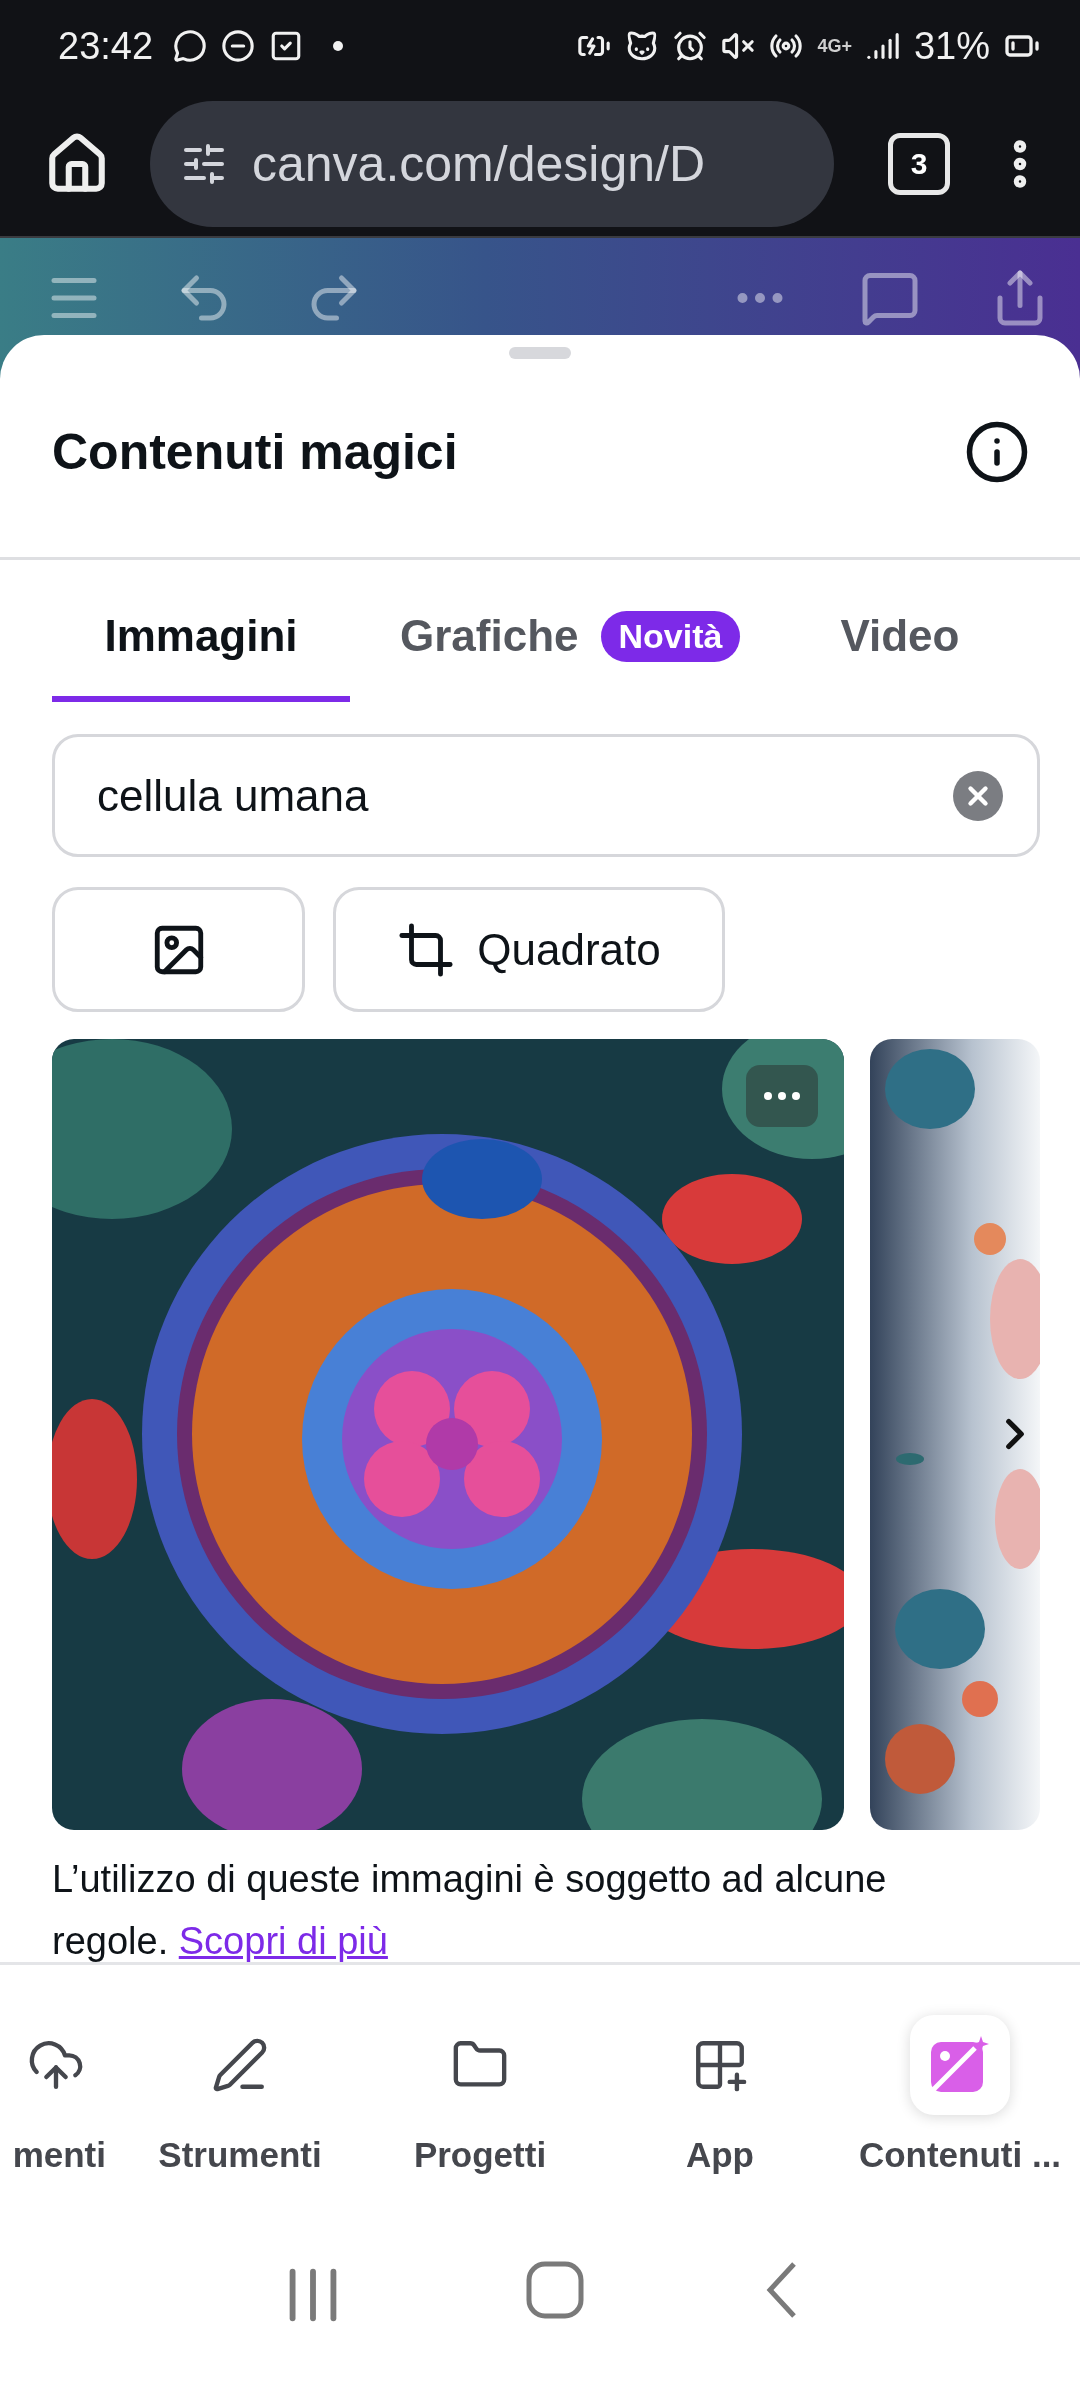 The width and height of the screenshot is (1080, 2400). What do you see at coordinates (426, 949) in the screenshot?
I see `crop-icon` at bounding box center [426, 949].